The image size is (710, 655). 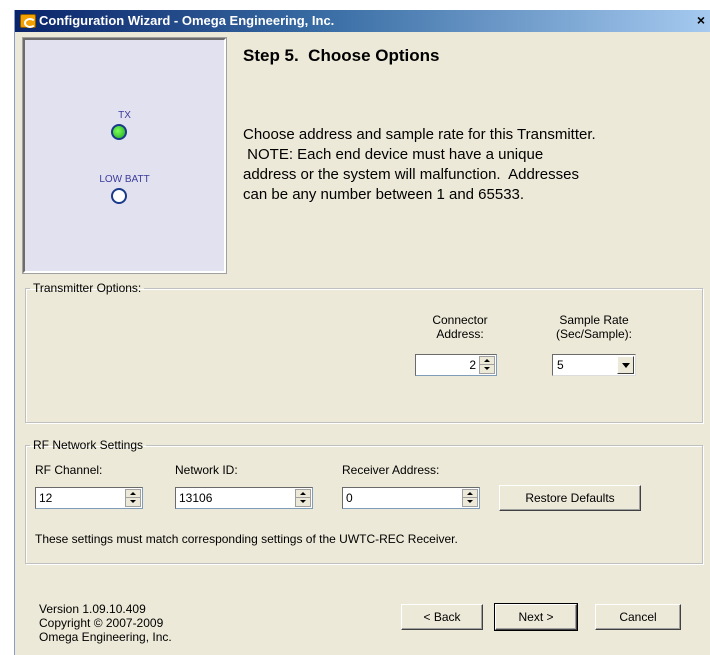 I want to click on omega-app-icon, so click(x=28, y=21).